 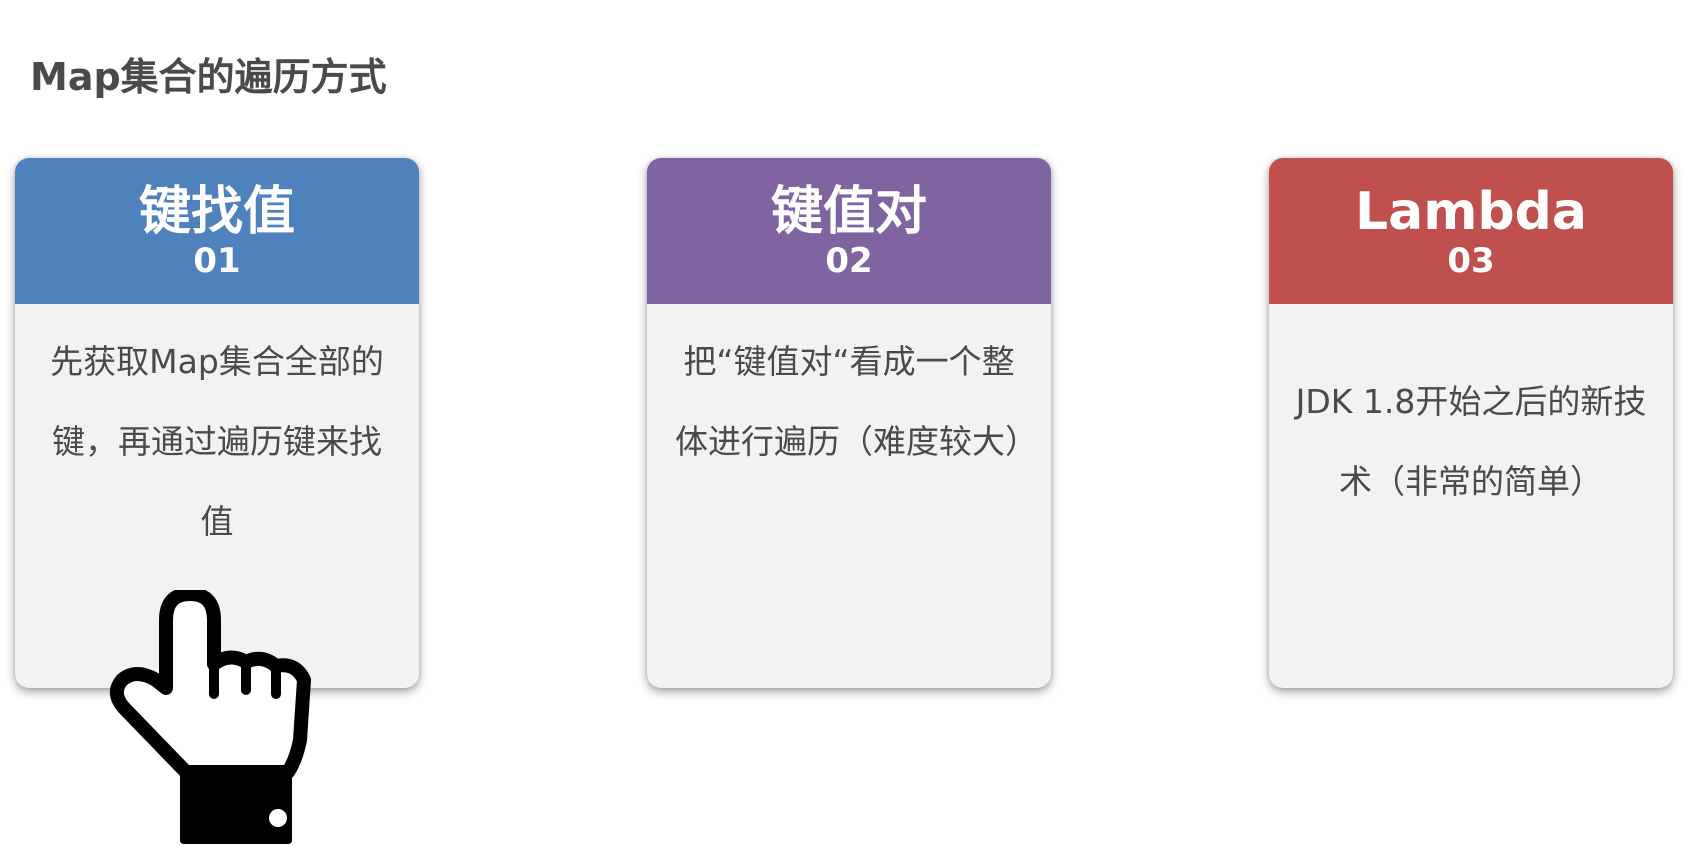 What do you see at coordinates (1471, 441) in the screenshot?
I see `card-description: JDK 1.8开始之后的新技术（非常的简单）` at bounding box center [1471, 441].